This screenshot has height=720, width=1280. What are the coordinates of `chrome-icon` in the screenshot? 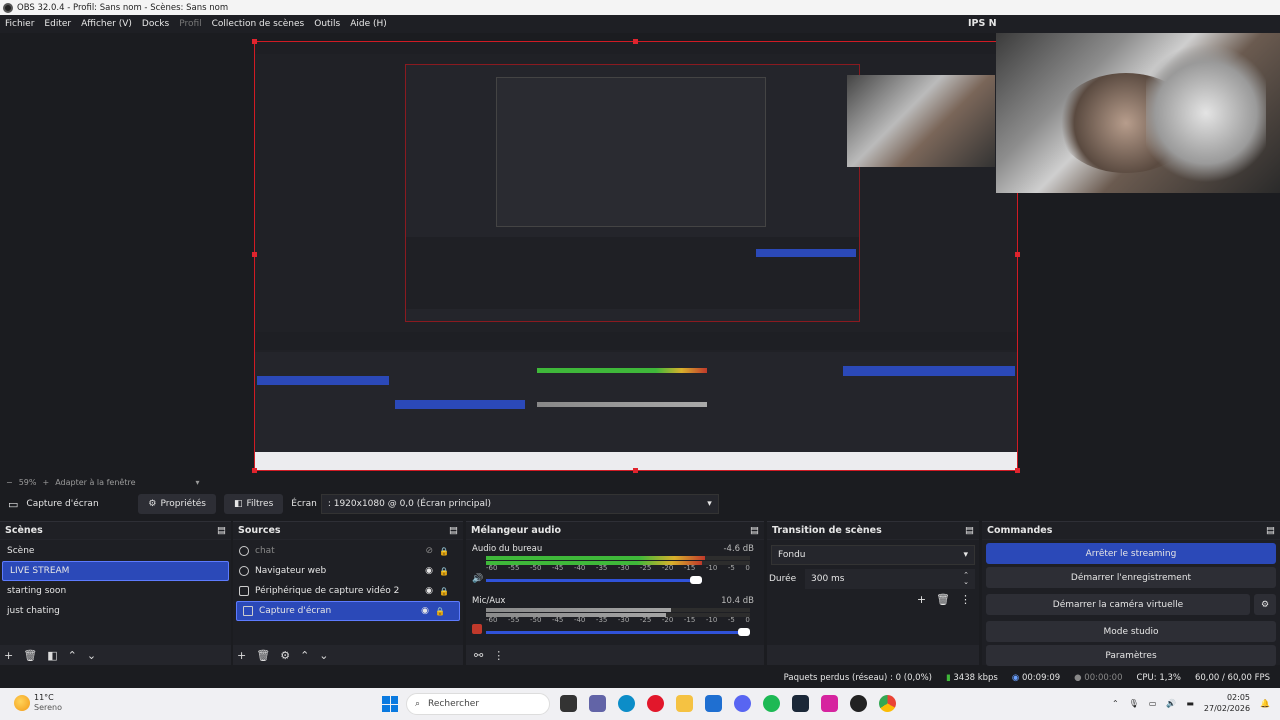 It's located at (887, 703).